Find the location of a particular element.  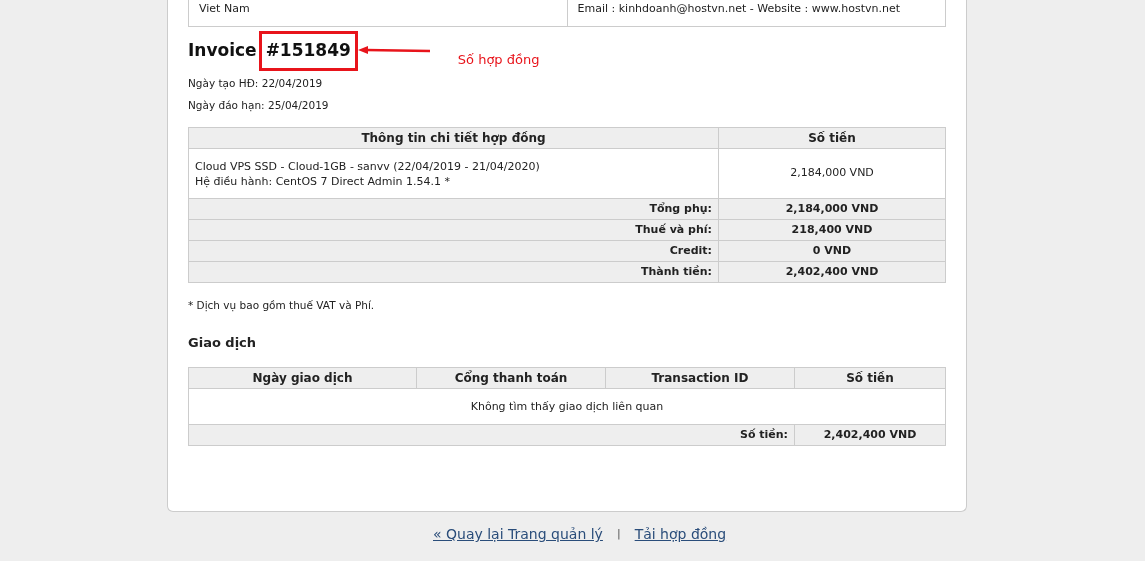

total-value: 2,402,400 VND is located at coordinates (832, 272).